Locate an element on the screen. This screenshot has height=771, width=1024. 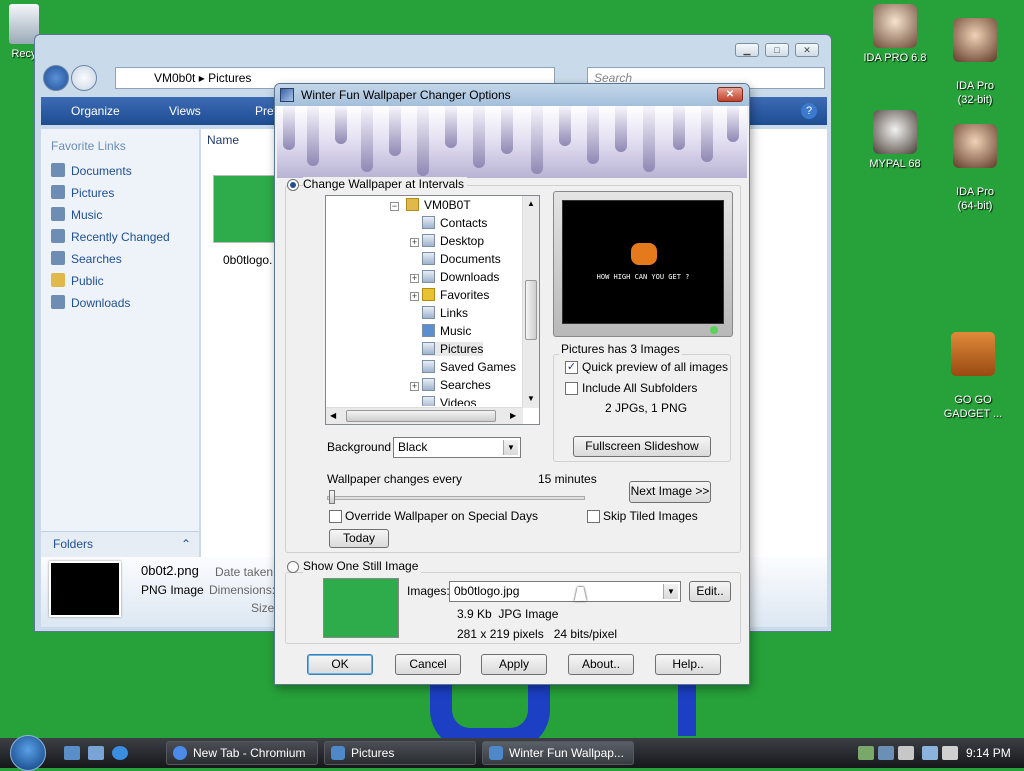
file-thumbnail is located at coordinates (245, 209).